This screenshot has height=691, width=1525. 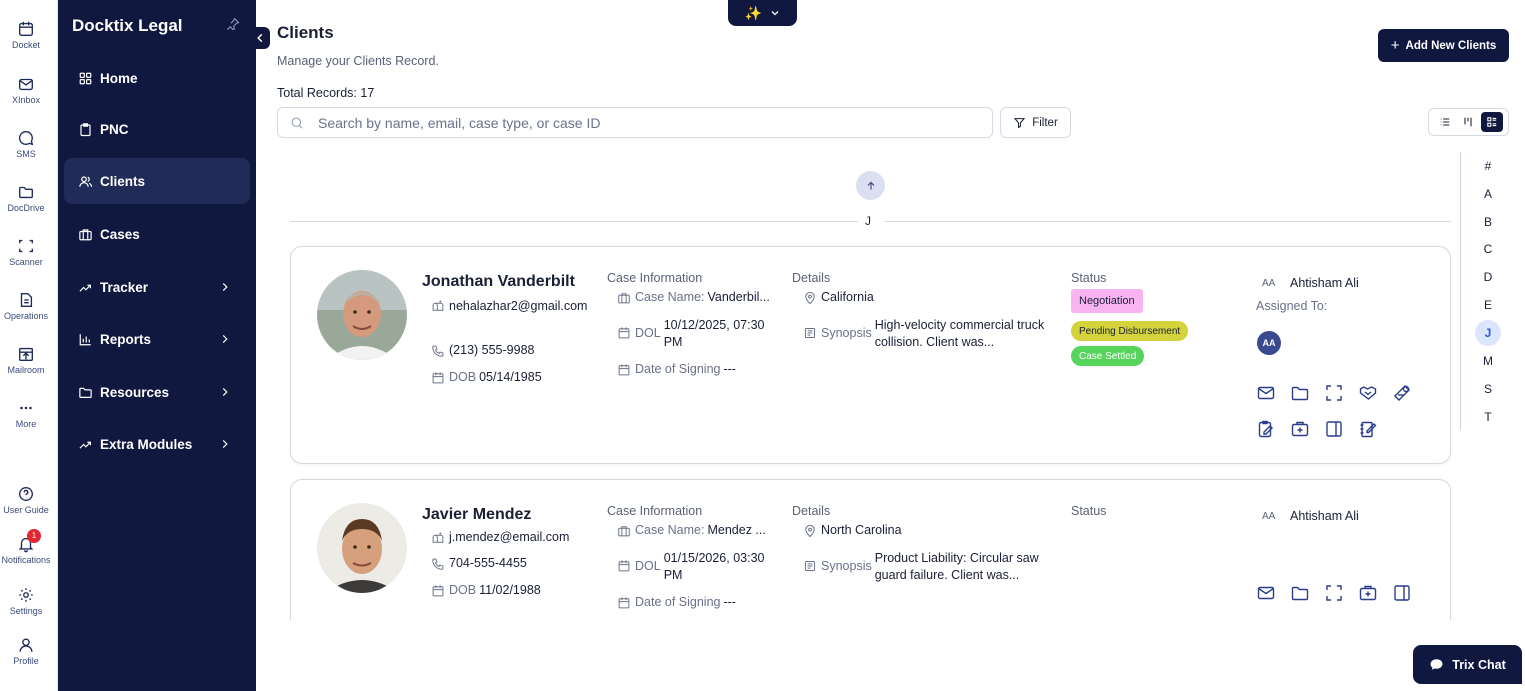 I want to click on rail-settings: Settings, so click(x=26, y=601).